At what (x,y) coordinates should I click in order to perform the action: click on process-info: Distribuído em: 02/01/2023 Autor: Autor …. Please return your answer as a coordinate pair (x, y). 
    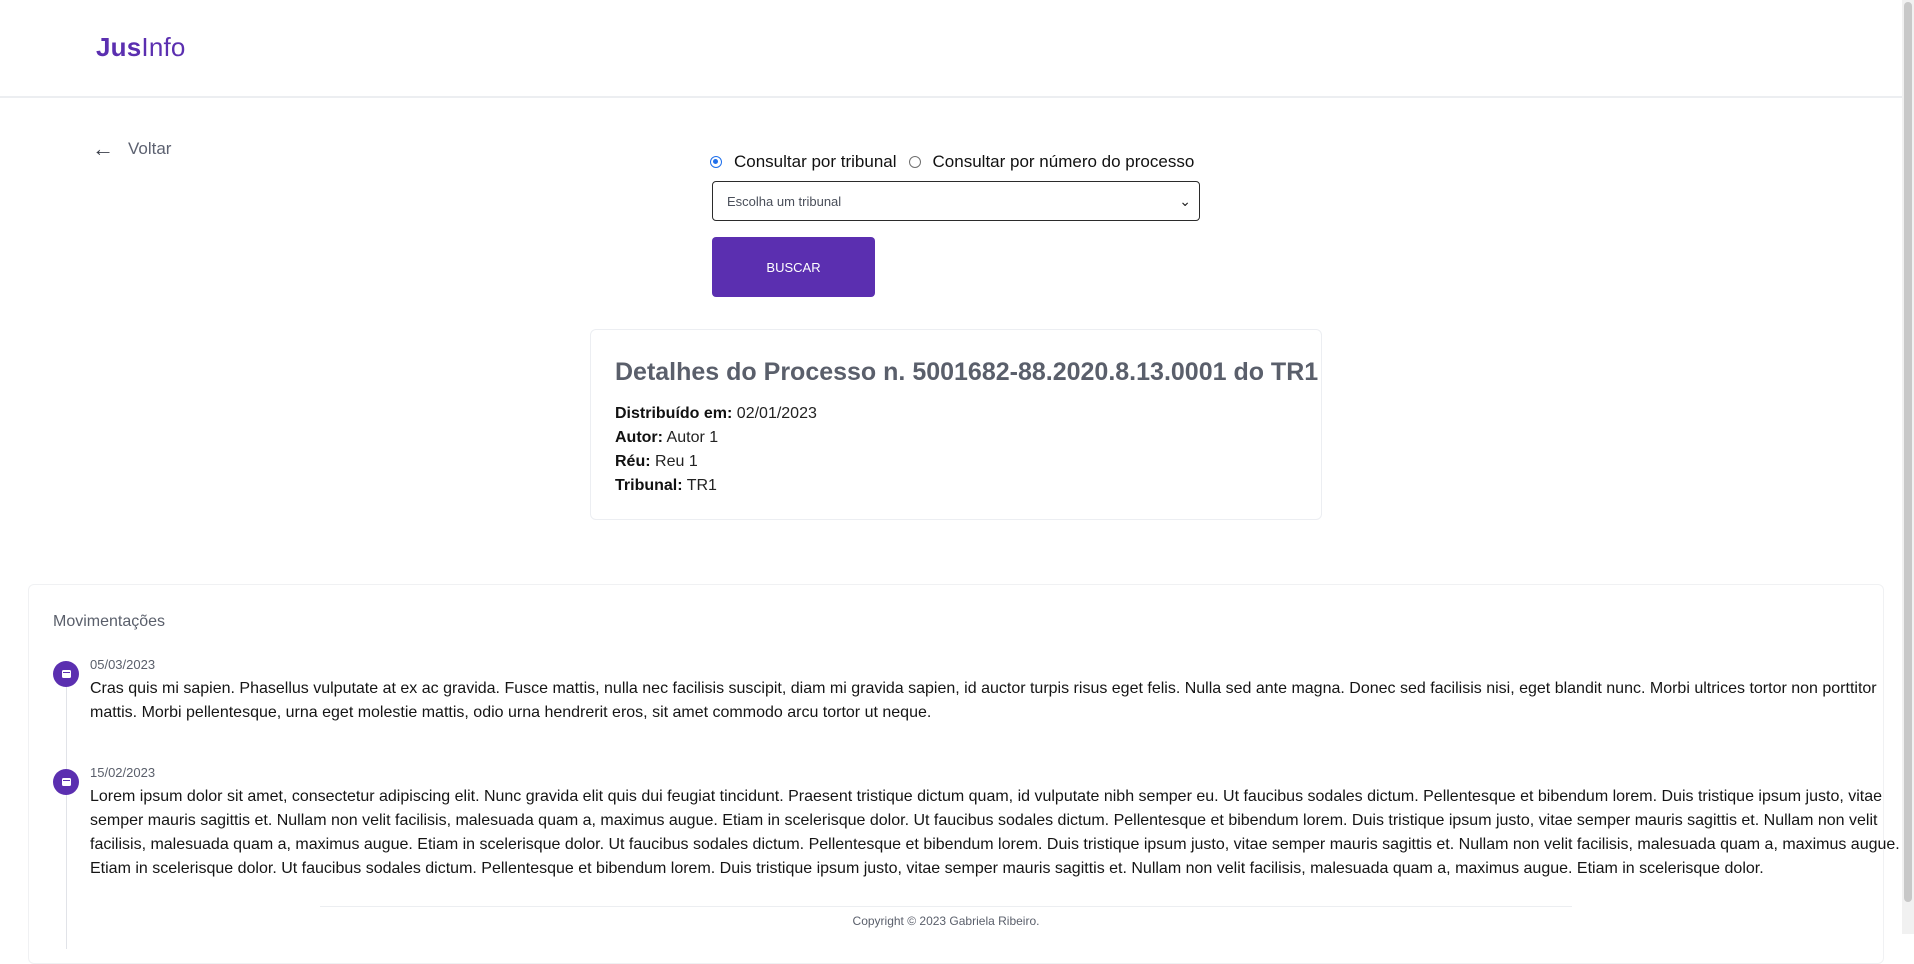
    Looking at the image, I should click on (716, 450).